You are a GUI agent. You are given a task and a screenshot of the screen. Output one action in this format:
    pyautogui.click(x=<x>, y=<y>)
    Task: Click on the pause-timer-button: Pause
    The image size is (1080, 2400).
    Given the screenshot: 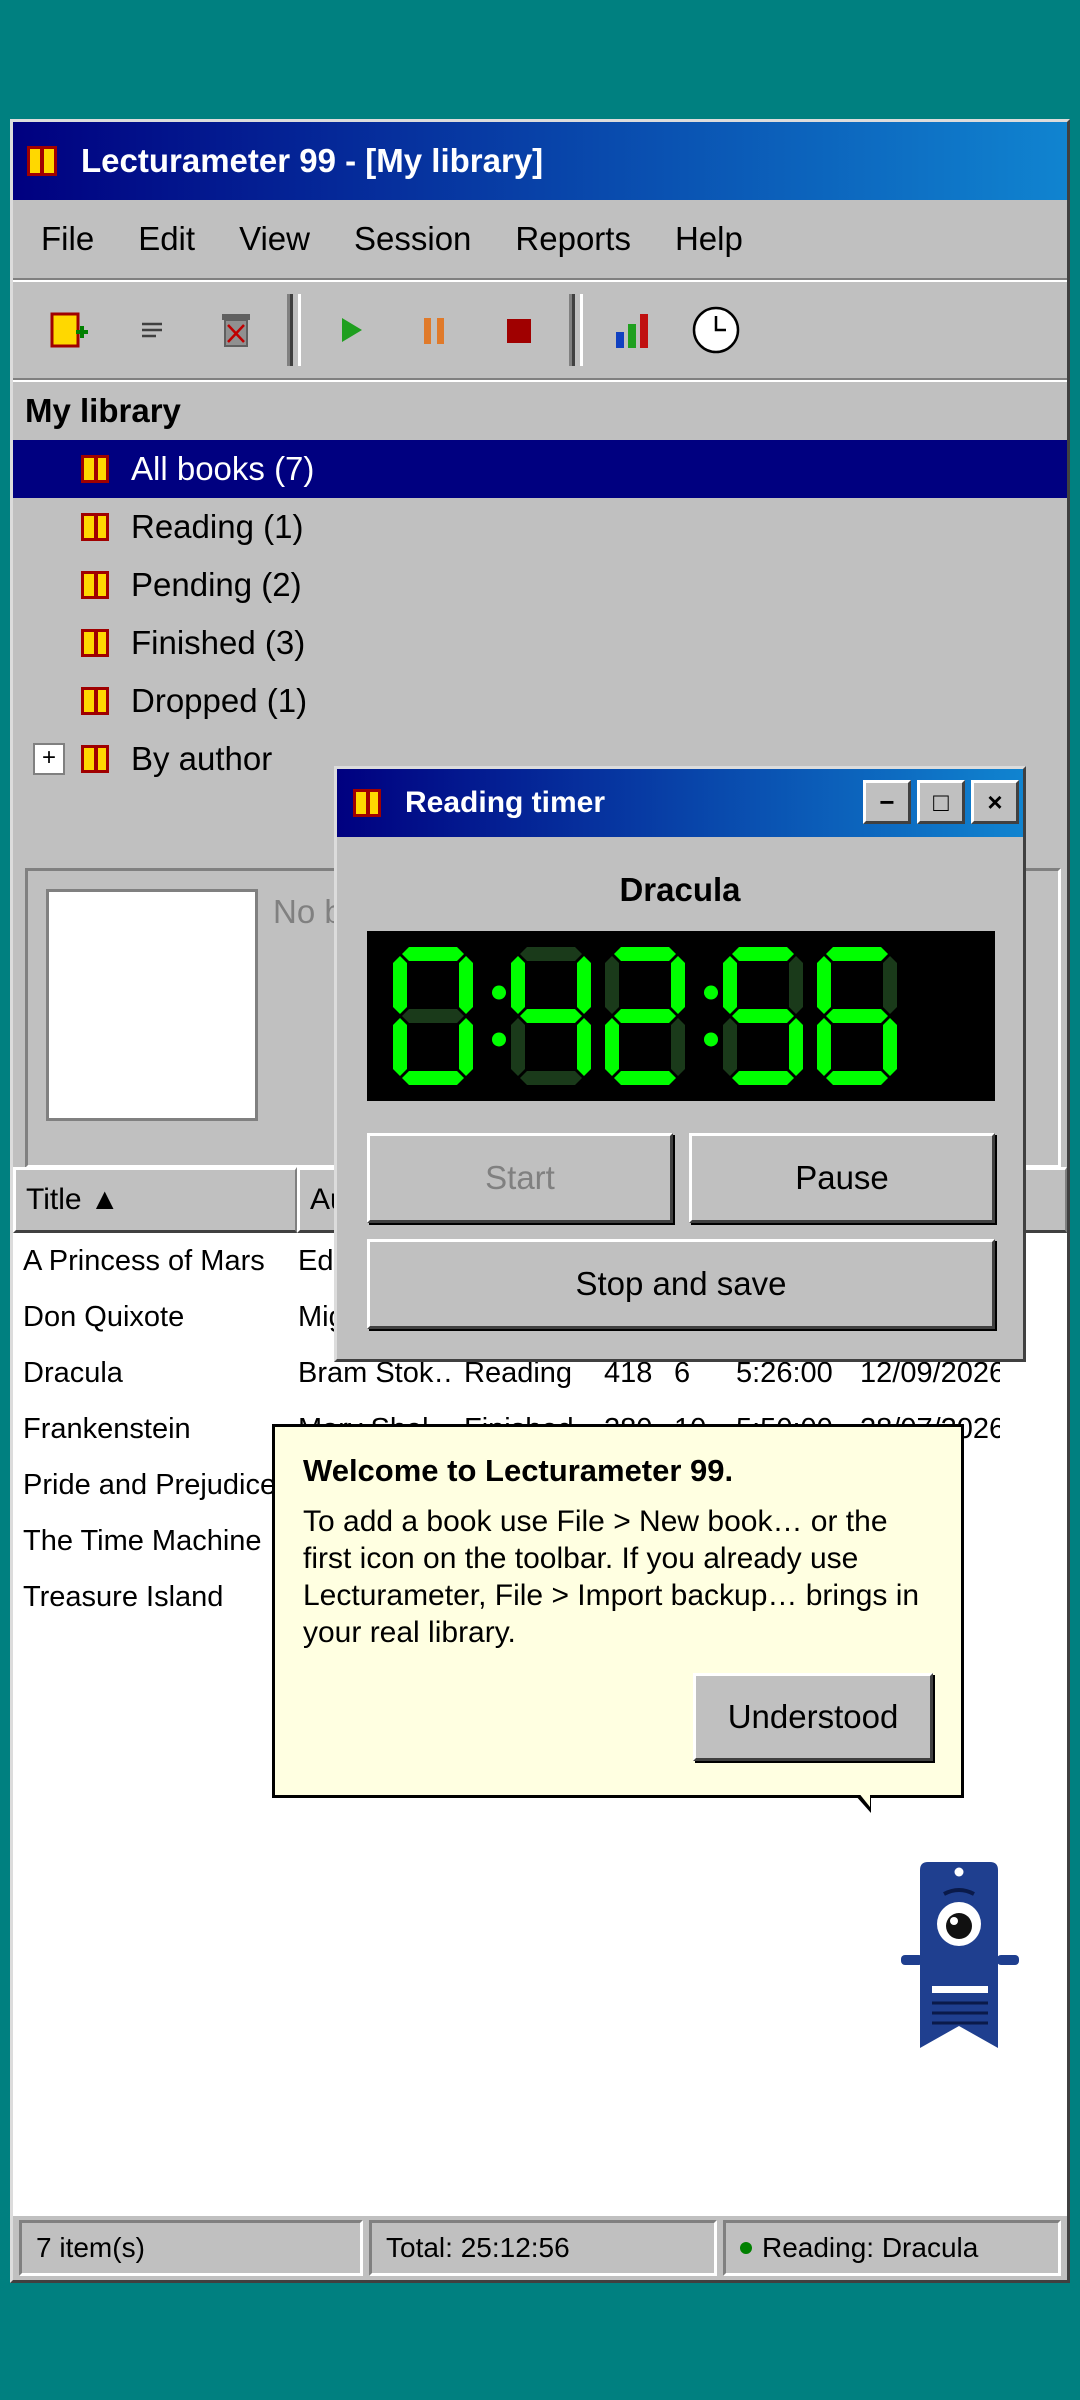 What is the action you would take?
    pyautogui.click(x=842, y=1178)
    